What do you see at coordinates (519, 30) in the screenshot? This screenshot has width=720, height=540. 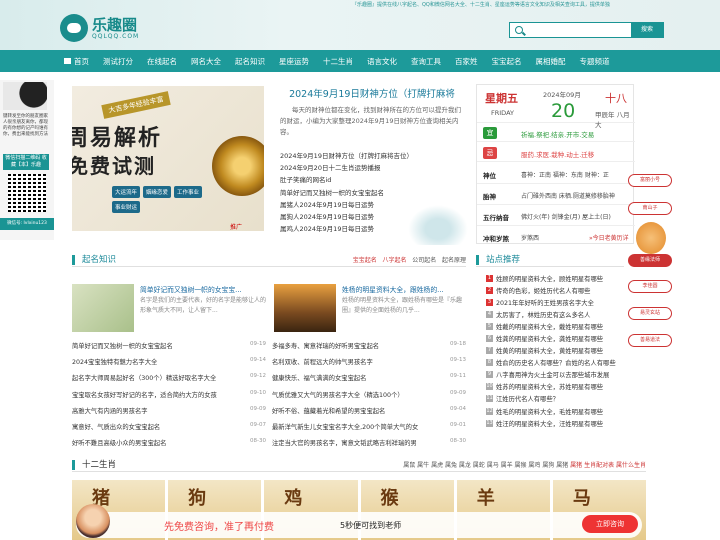 I see `search-icon` at bounding box center [519, 30].